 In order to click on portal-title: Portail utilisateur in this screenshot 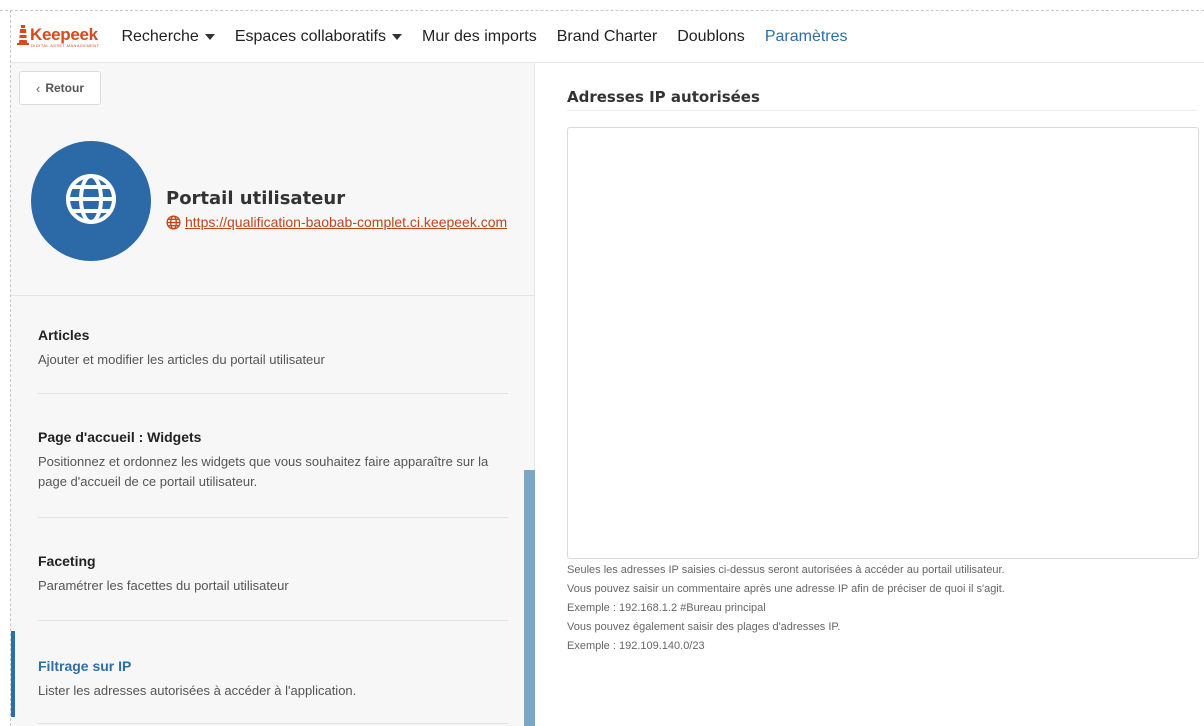, I will do `click(256, 198)`.